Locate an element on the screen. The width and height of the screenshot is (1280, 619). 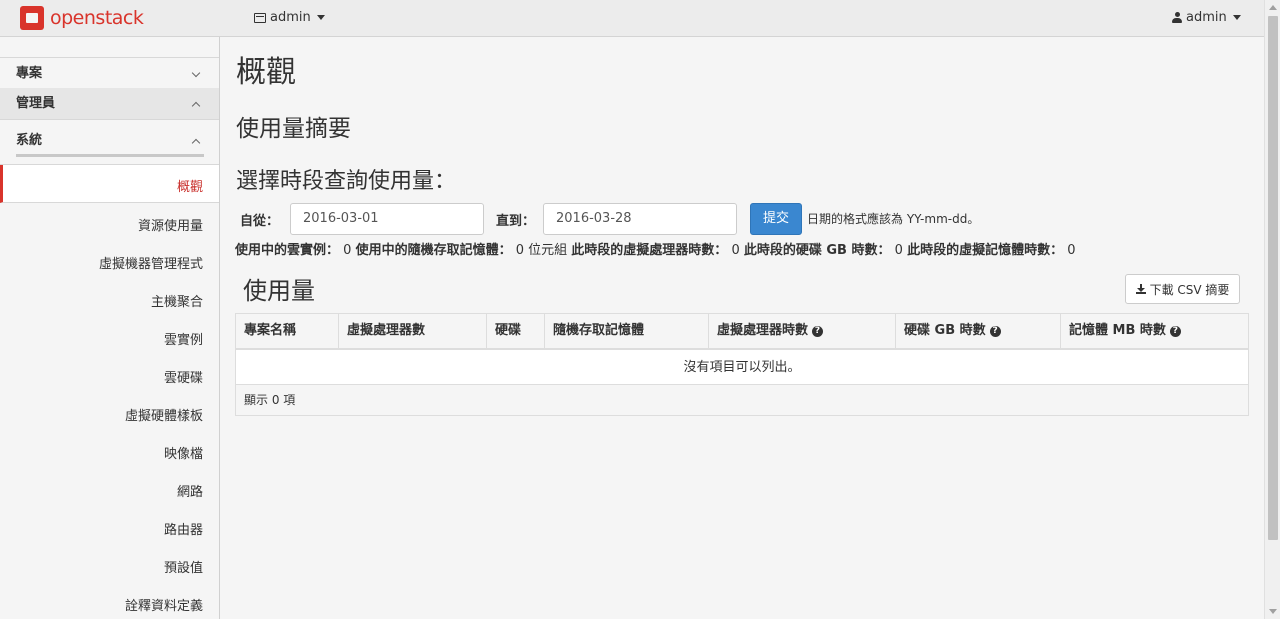
openstack-logo: openstack is located at coordinates (82, 18).